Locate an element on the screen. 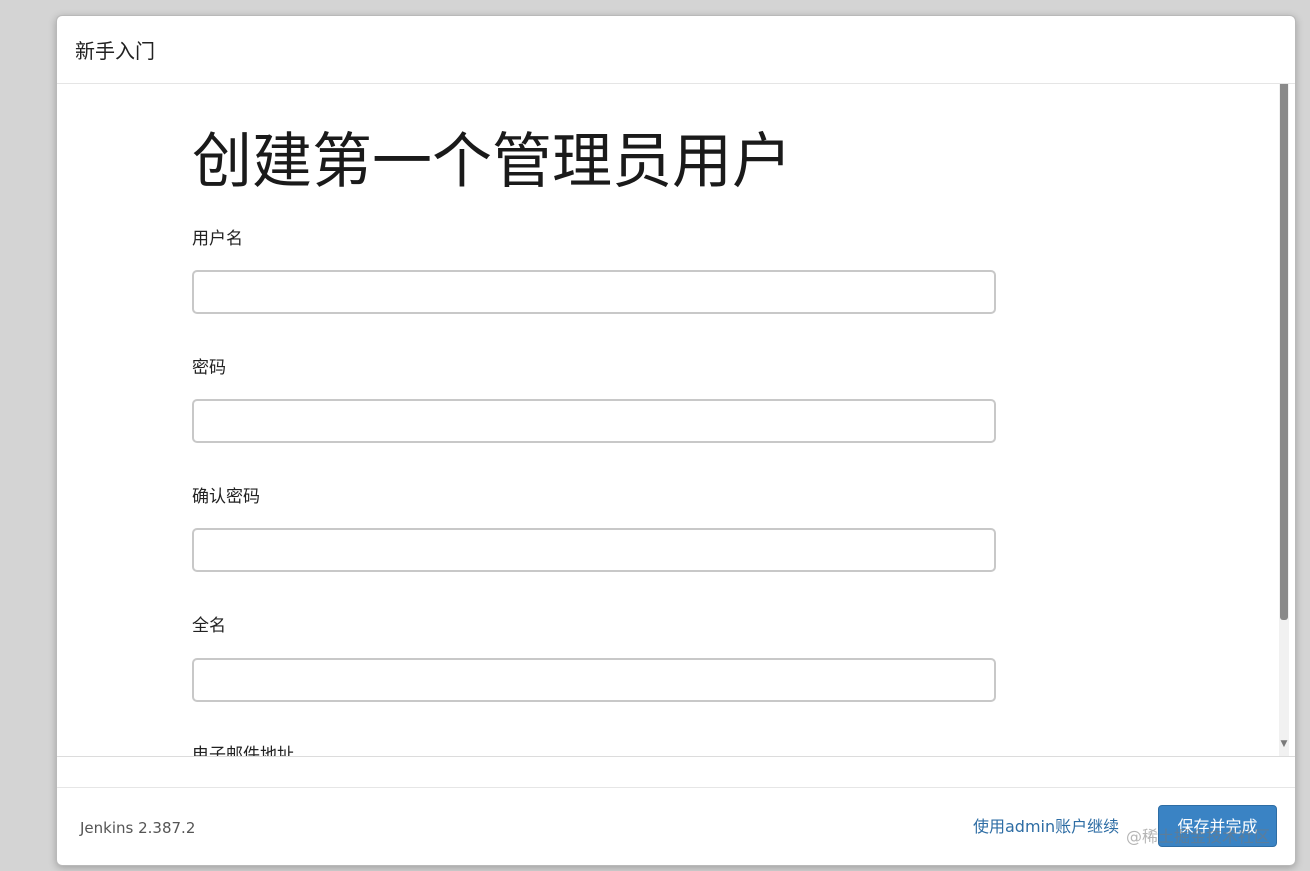 The width and height of the screenshot is (1310, 871). page-heading: 创建第一个管理员用户 is located at coordinates (492, 162).